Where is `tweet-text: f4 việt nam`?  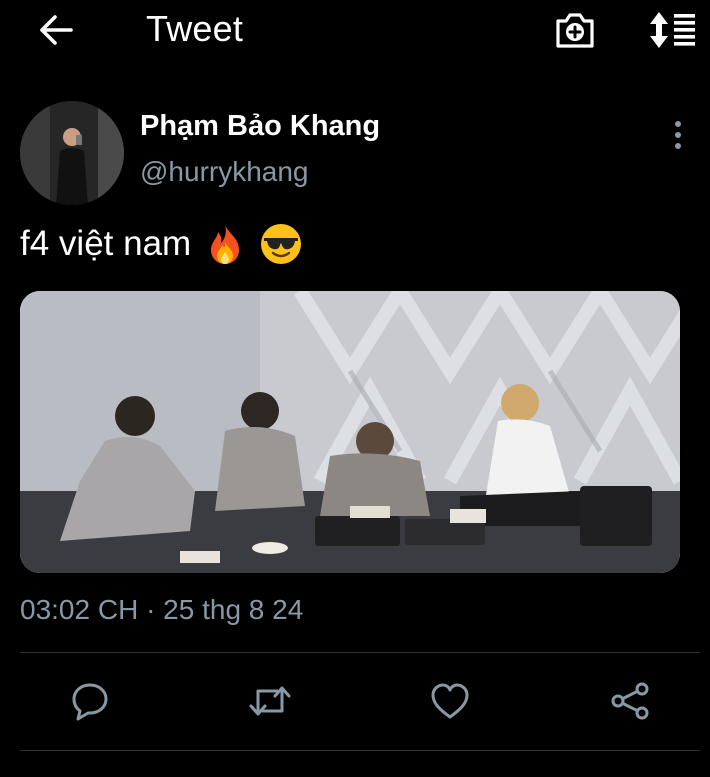 tweet-text: f4 việt nam is located at coordinates (161, 244).